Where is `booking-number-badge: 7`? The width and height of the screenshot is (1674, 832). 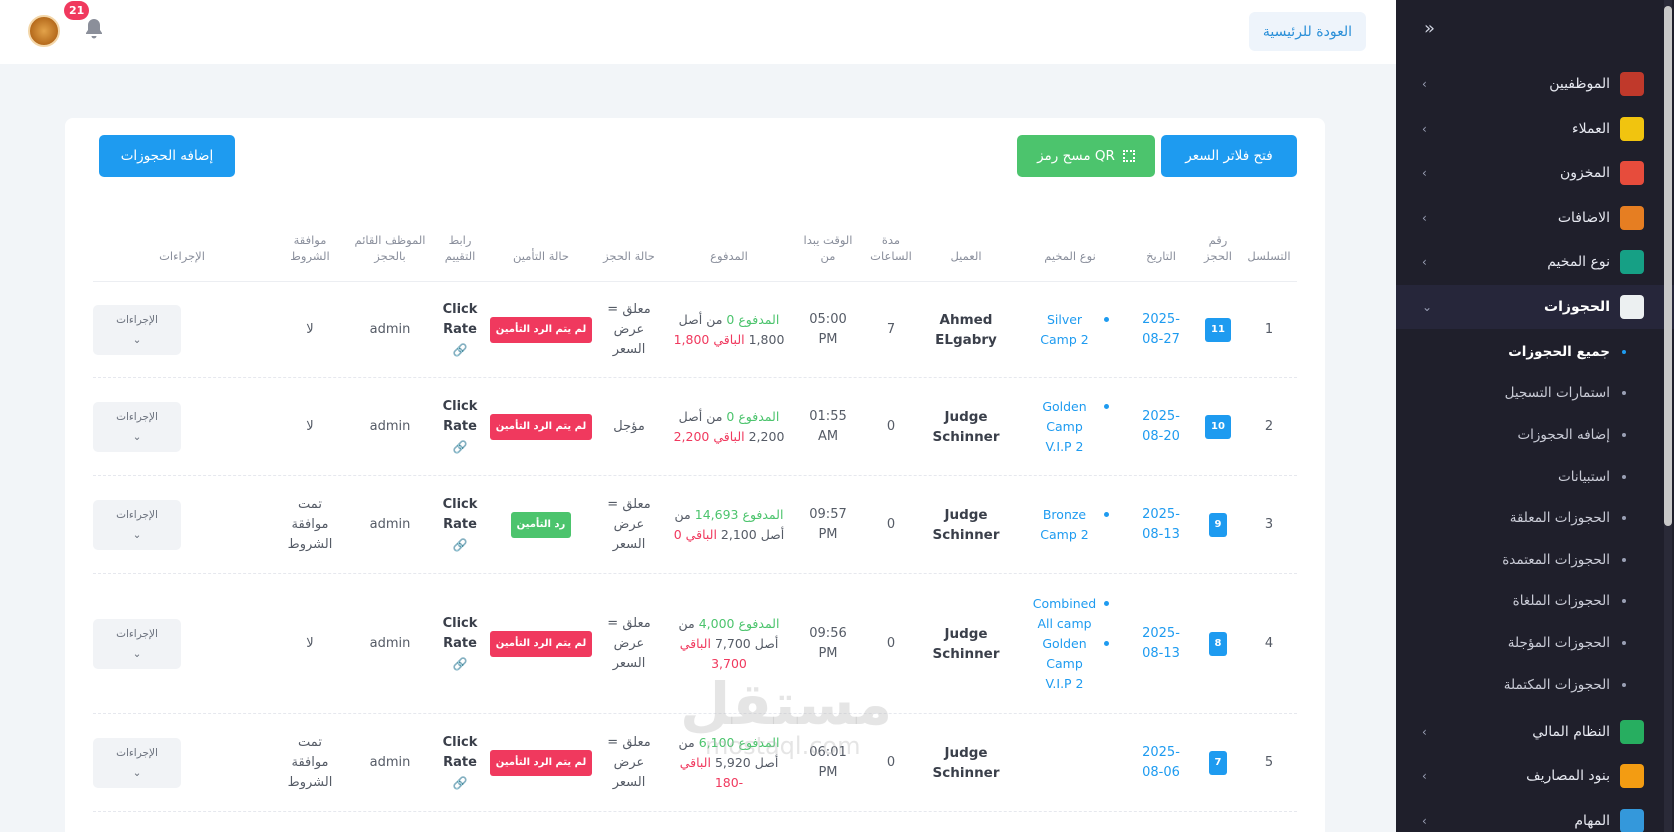 booking-number-badge: 7 is located at coordinates (1218, 762).